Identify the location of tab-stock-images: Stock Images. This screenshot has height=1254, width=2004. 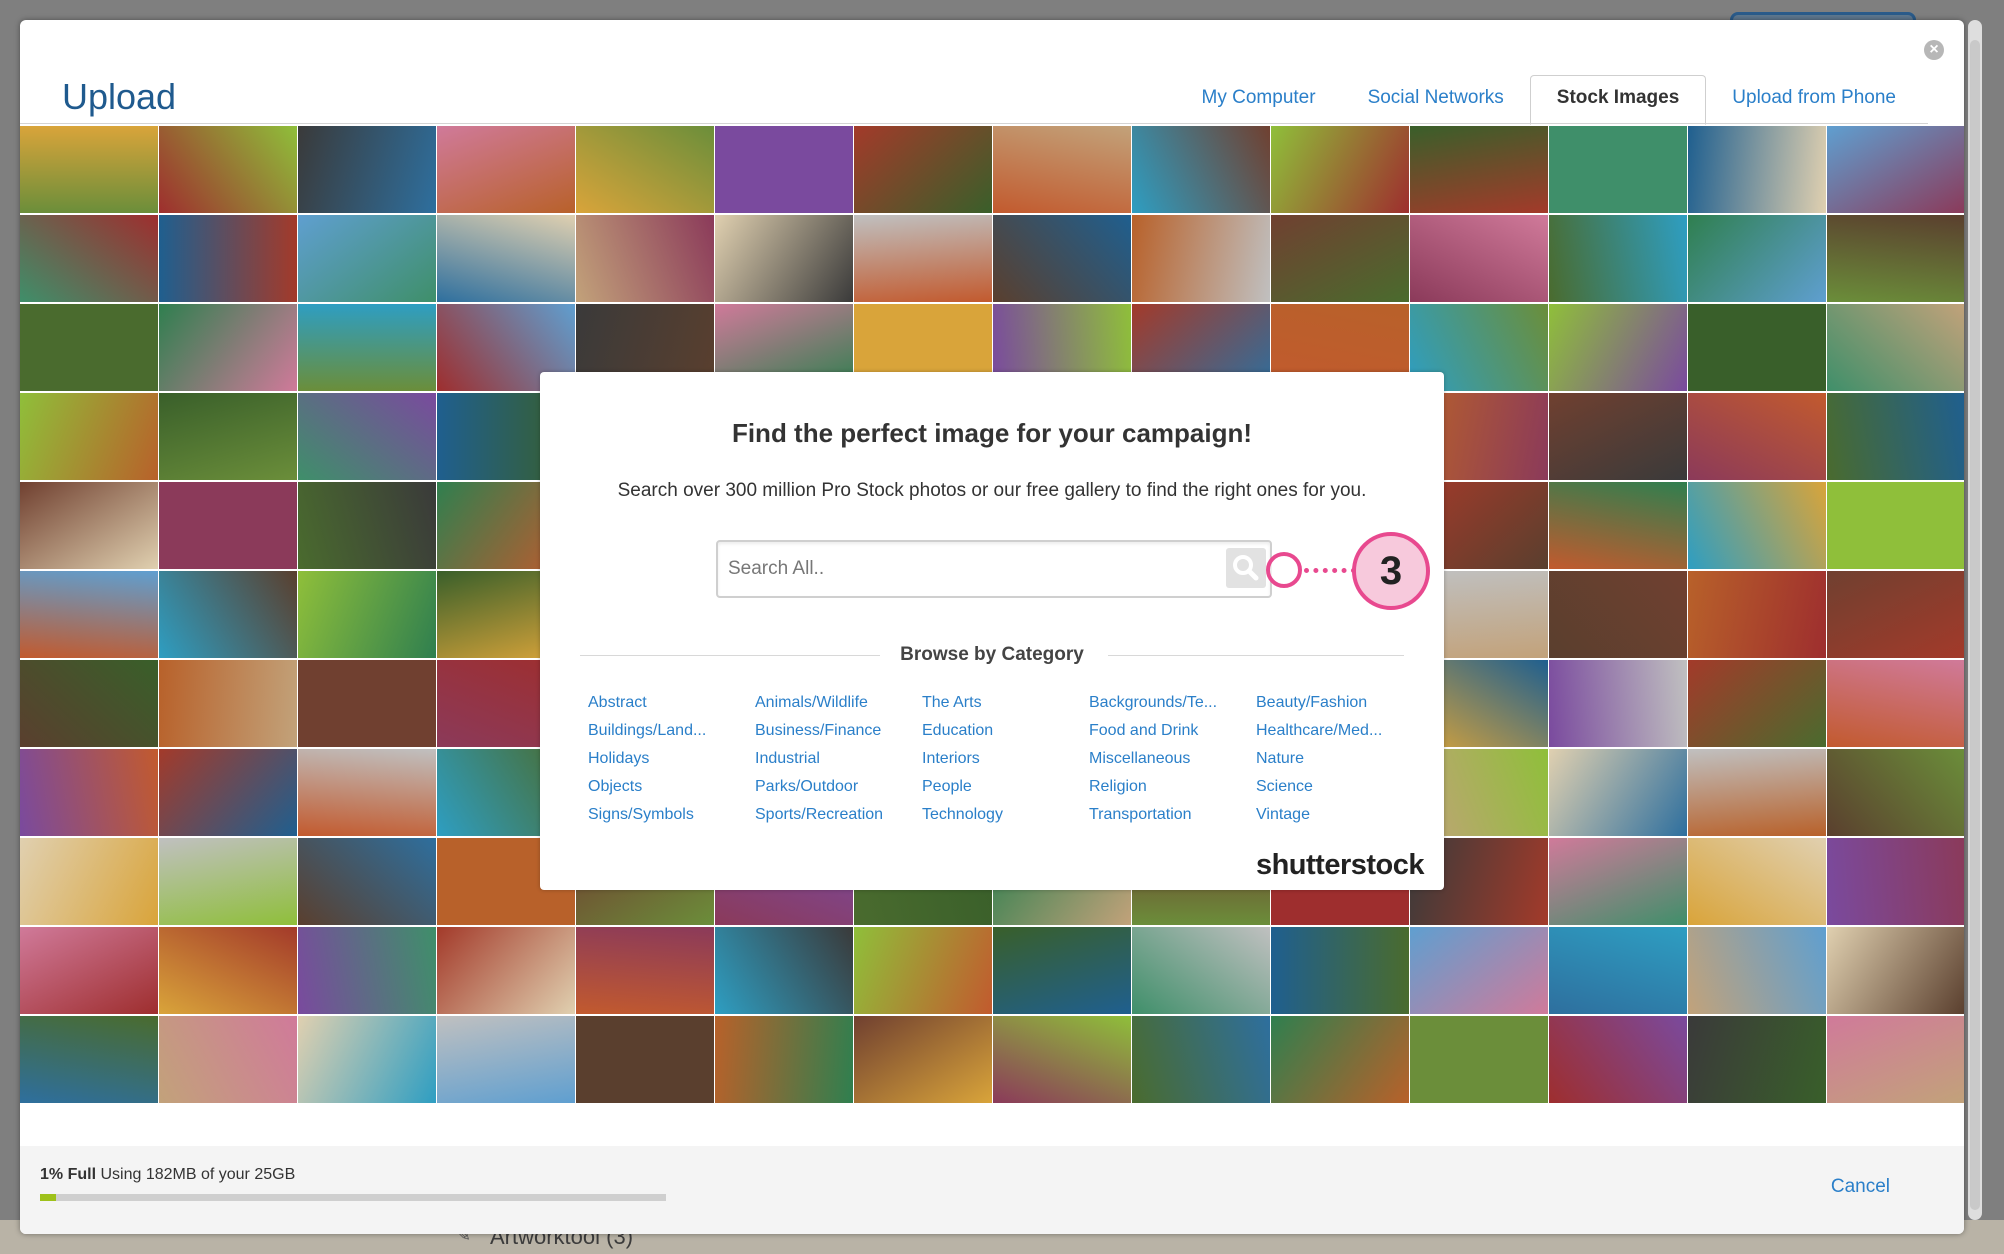
(1618, 100).